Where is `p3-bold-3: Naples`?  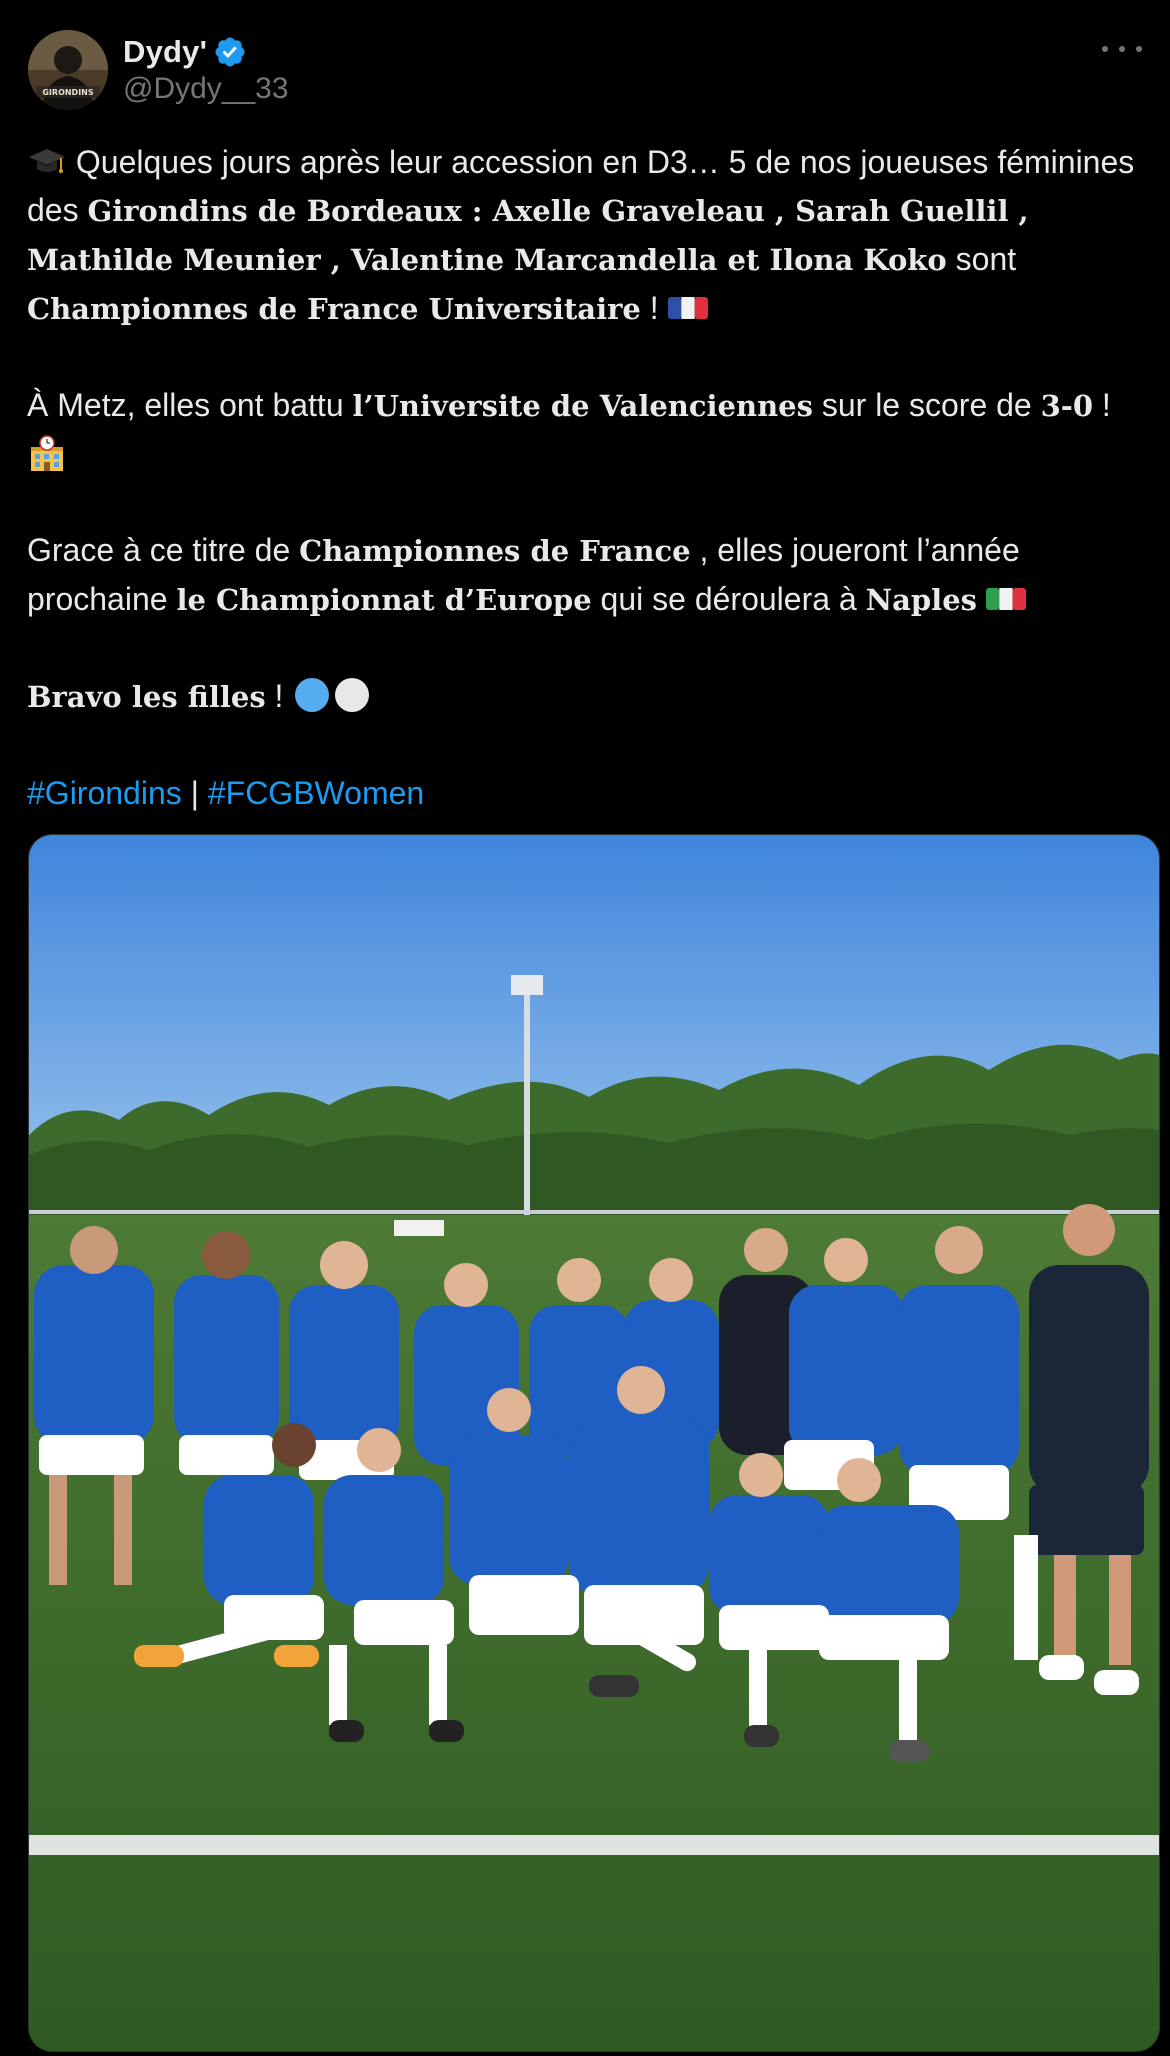 p3-bold-3: Naples is located at coordinates (921, 600).